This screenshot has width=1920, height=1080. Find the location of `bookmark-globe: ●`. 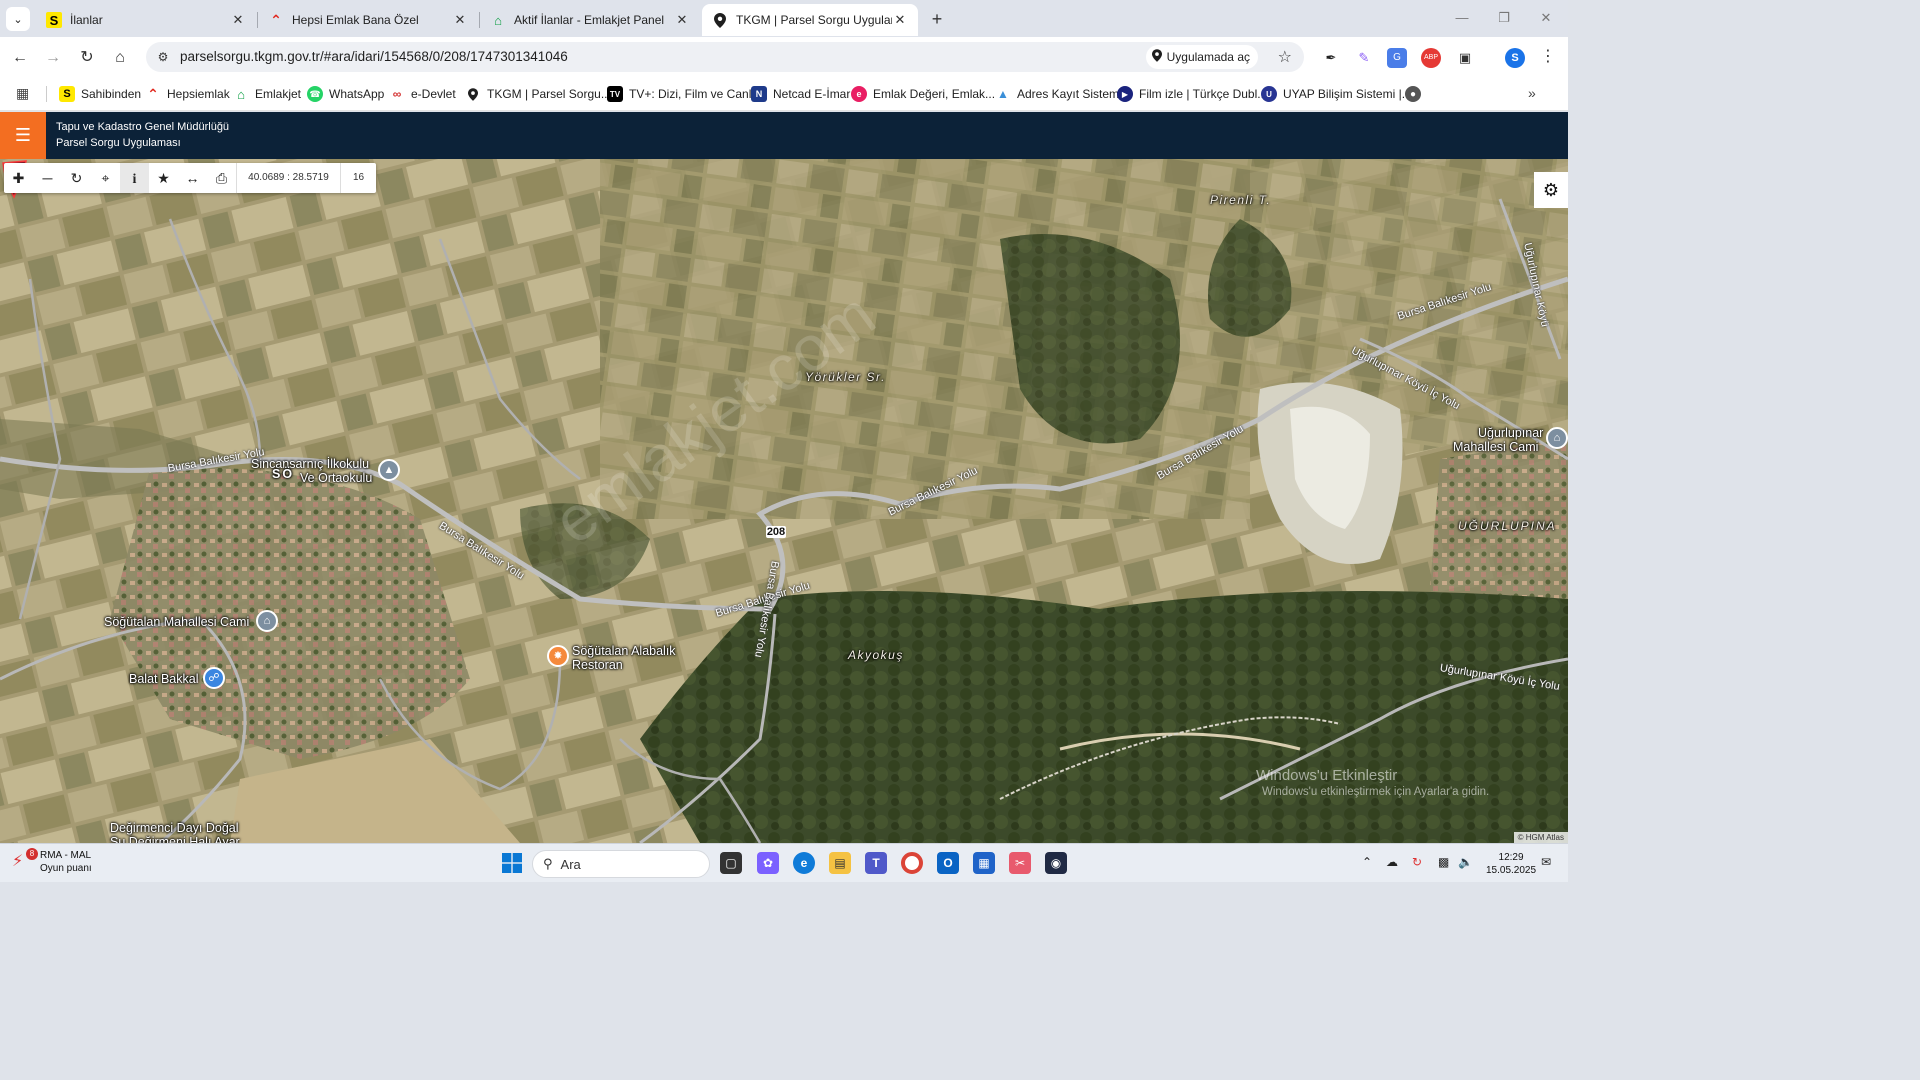

bookmark-globe: ● is located at coordinates (1416, 94).